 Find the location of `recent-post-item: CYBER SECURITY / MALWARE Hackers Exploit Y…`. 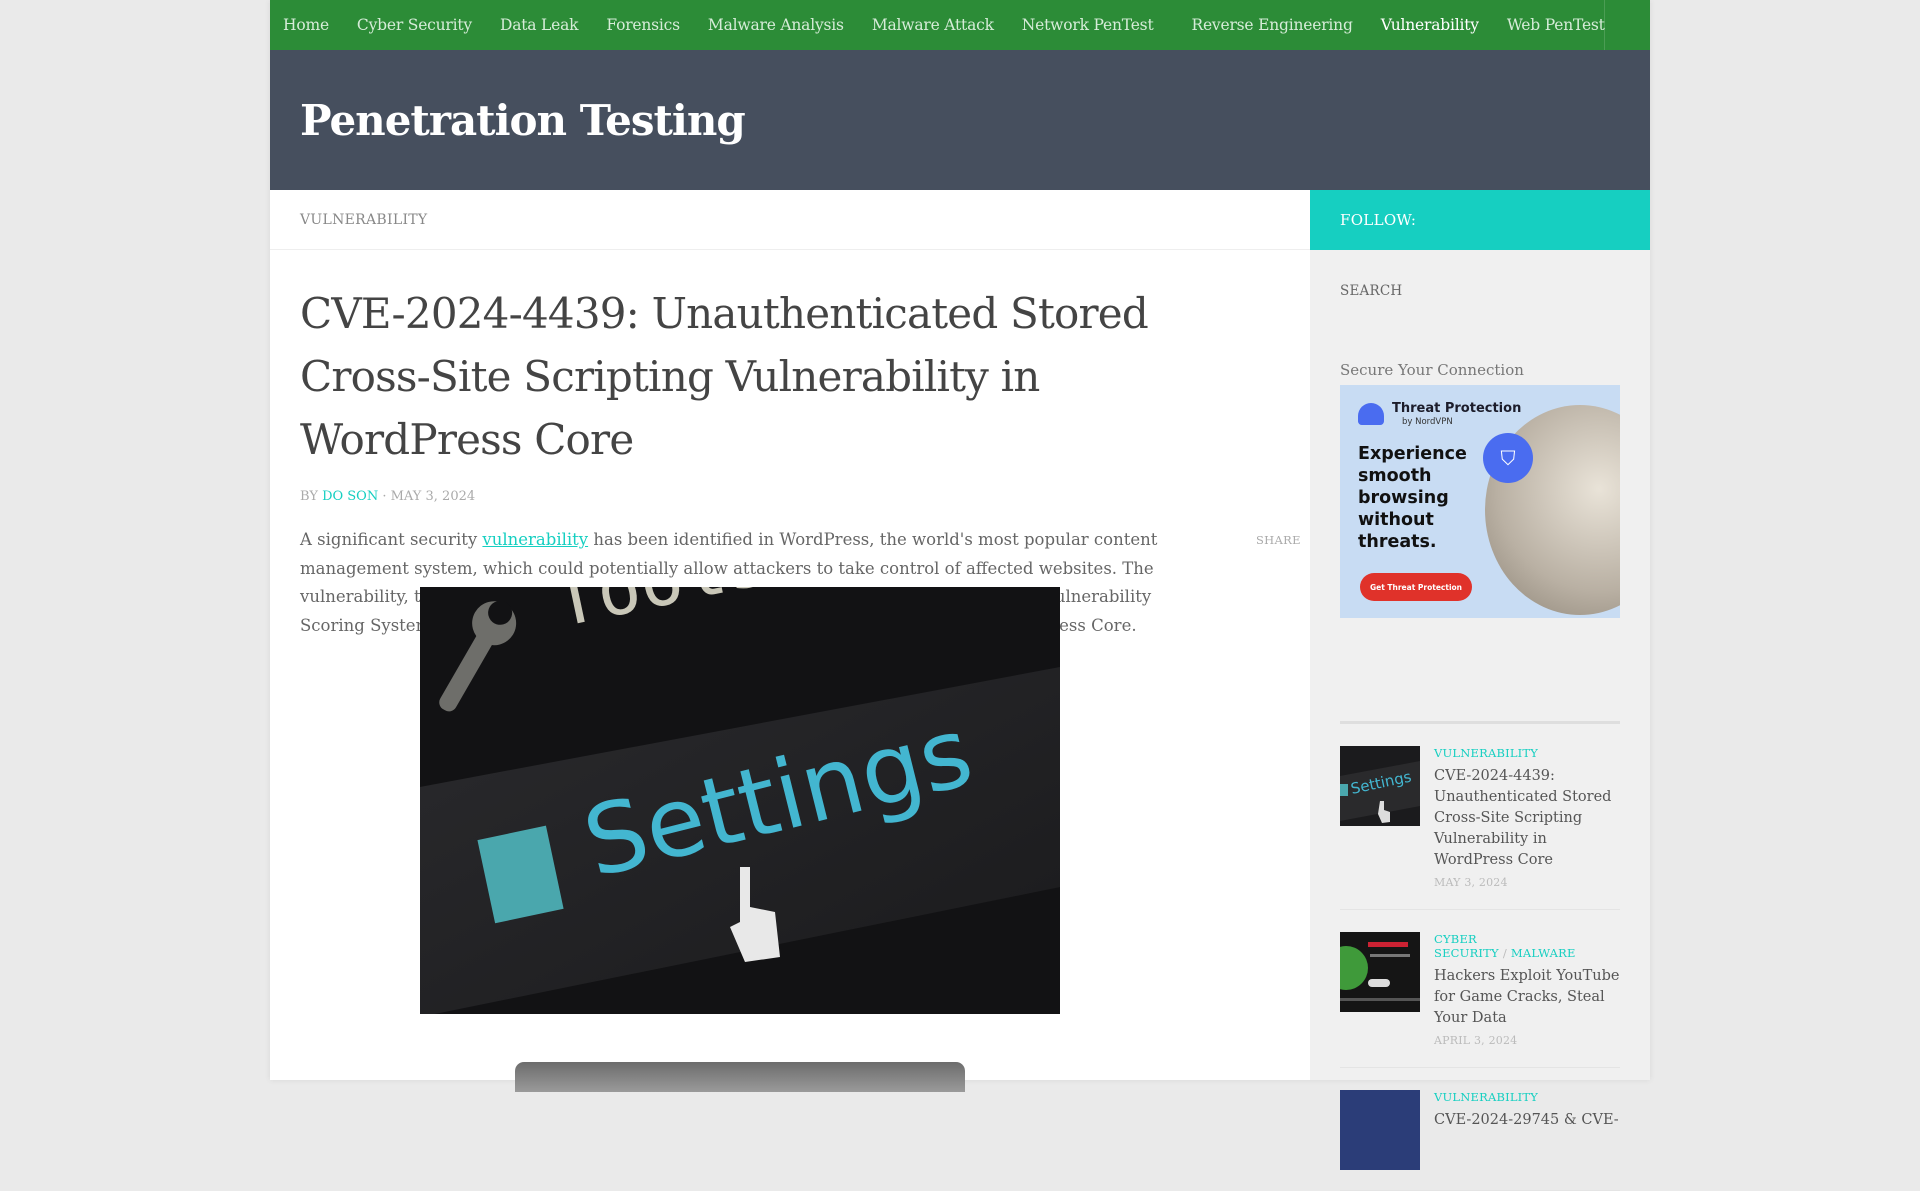

recent-post-item: CYBER SECURITY / MALWARE Hackers Exploit Y… is located at coordinates (1480, 989).